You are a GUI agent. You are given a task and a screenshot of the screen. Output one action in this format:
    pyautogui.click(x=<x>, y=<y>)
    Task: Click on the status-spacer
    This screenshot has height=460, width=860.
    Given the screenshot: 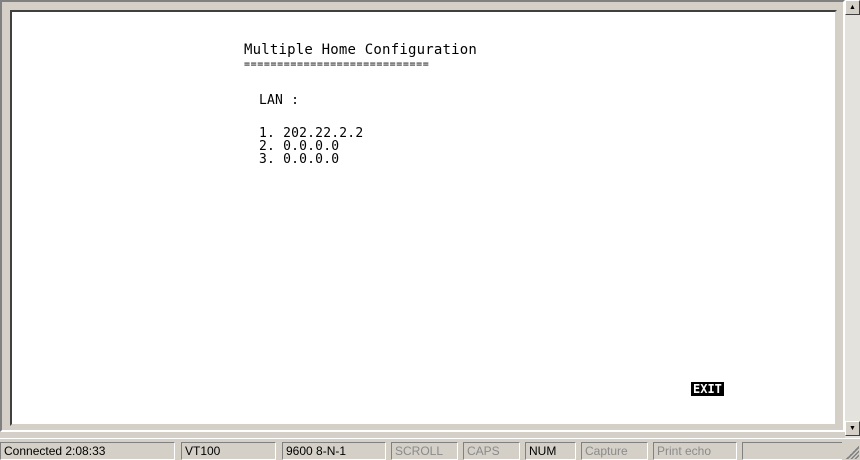 What is the action you would take?
    pyautogui.click(x=792, y=451)
    